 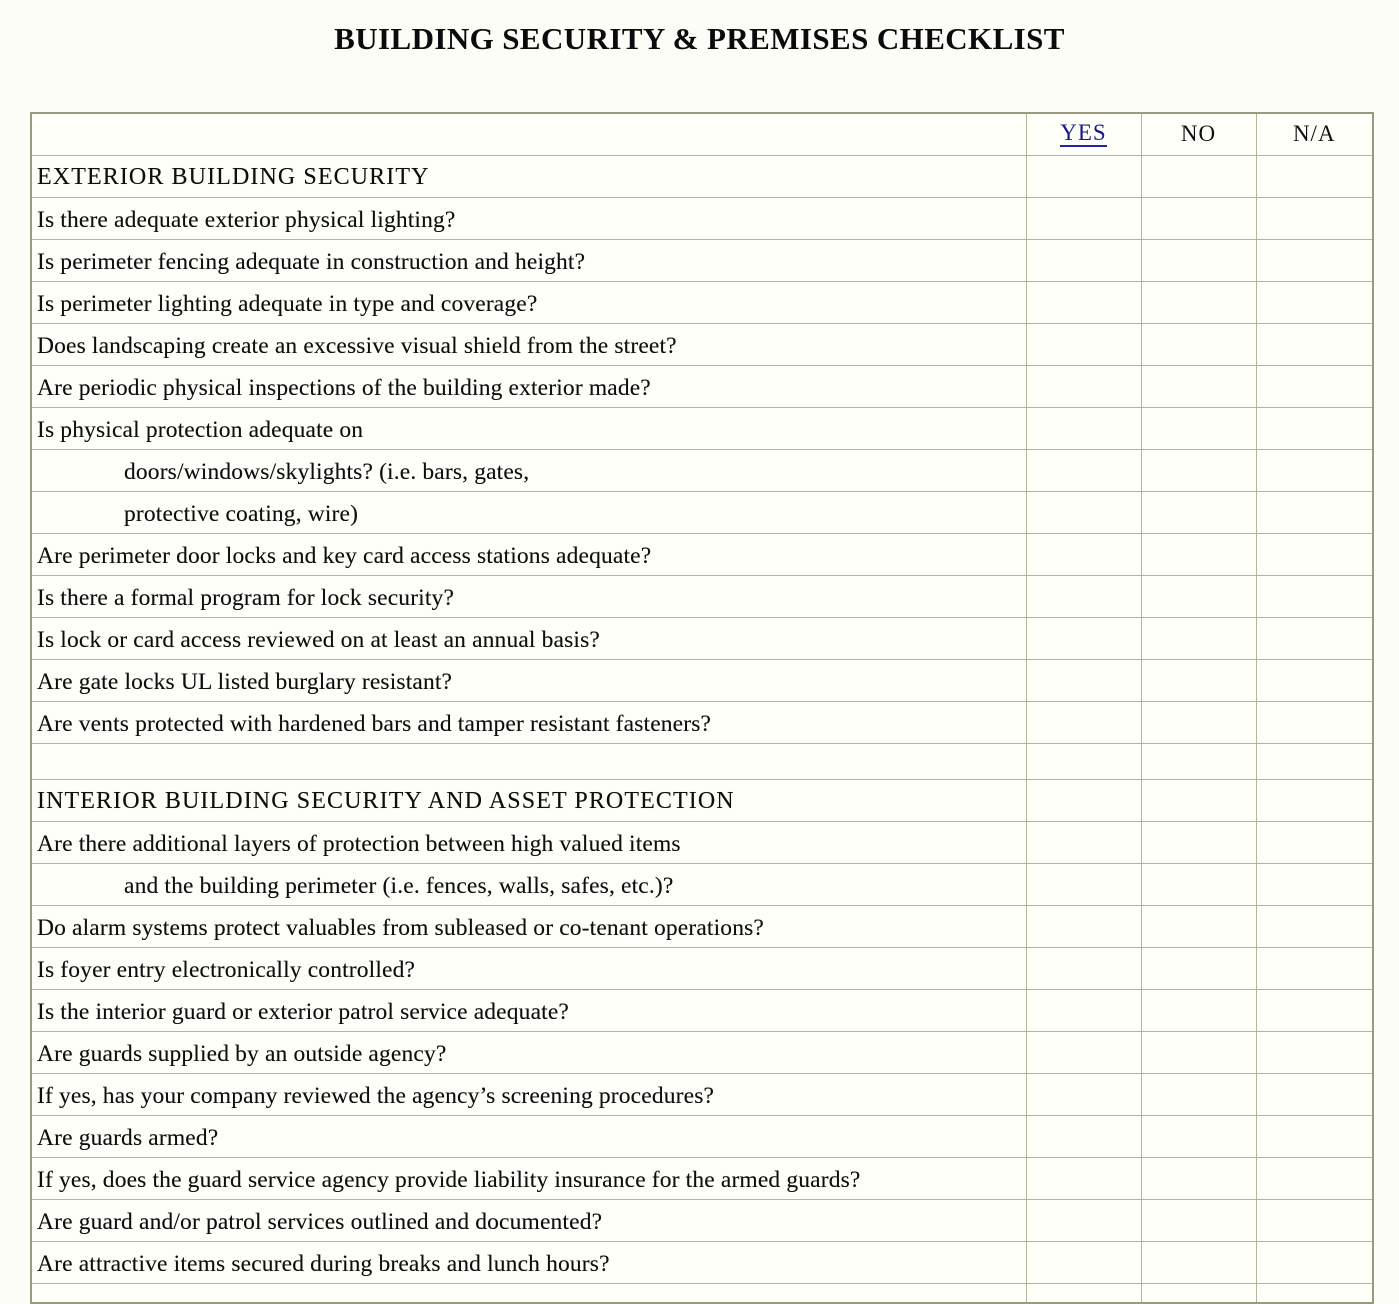 What do you see at coordinates (1084, 488) in the screenshot?
I see `checkbox-mark-yes` at bounding box center [1084, 488].